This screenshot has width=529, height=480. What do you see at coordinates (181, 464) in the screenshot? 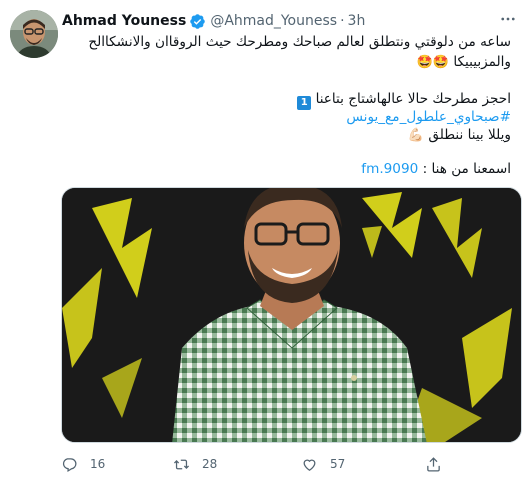
I see `retweet-icon` at bounding box center [181, 464].